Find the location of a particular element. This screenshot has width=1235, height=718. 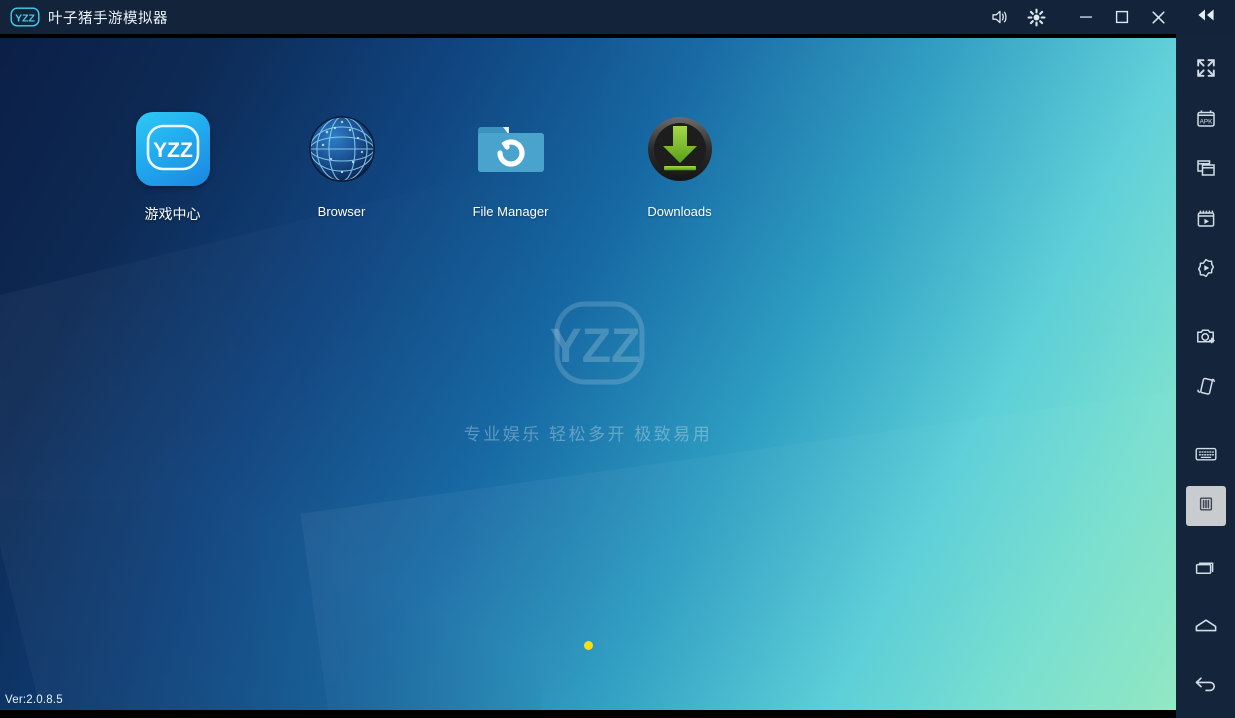

double-chevron-left-icon is located at coordinates (1206, 17).